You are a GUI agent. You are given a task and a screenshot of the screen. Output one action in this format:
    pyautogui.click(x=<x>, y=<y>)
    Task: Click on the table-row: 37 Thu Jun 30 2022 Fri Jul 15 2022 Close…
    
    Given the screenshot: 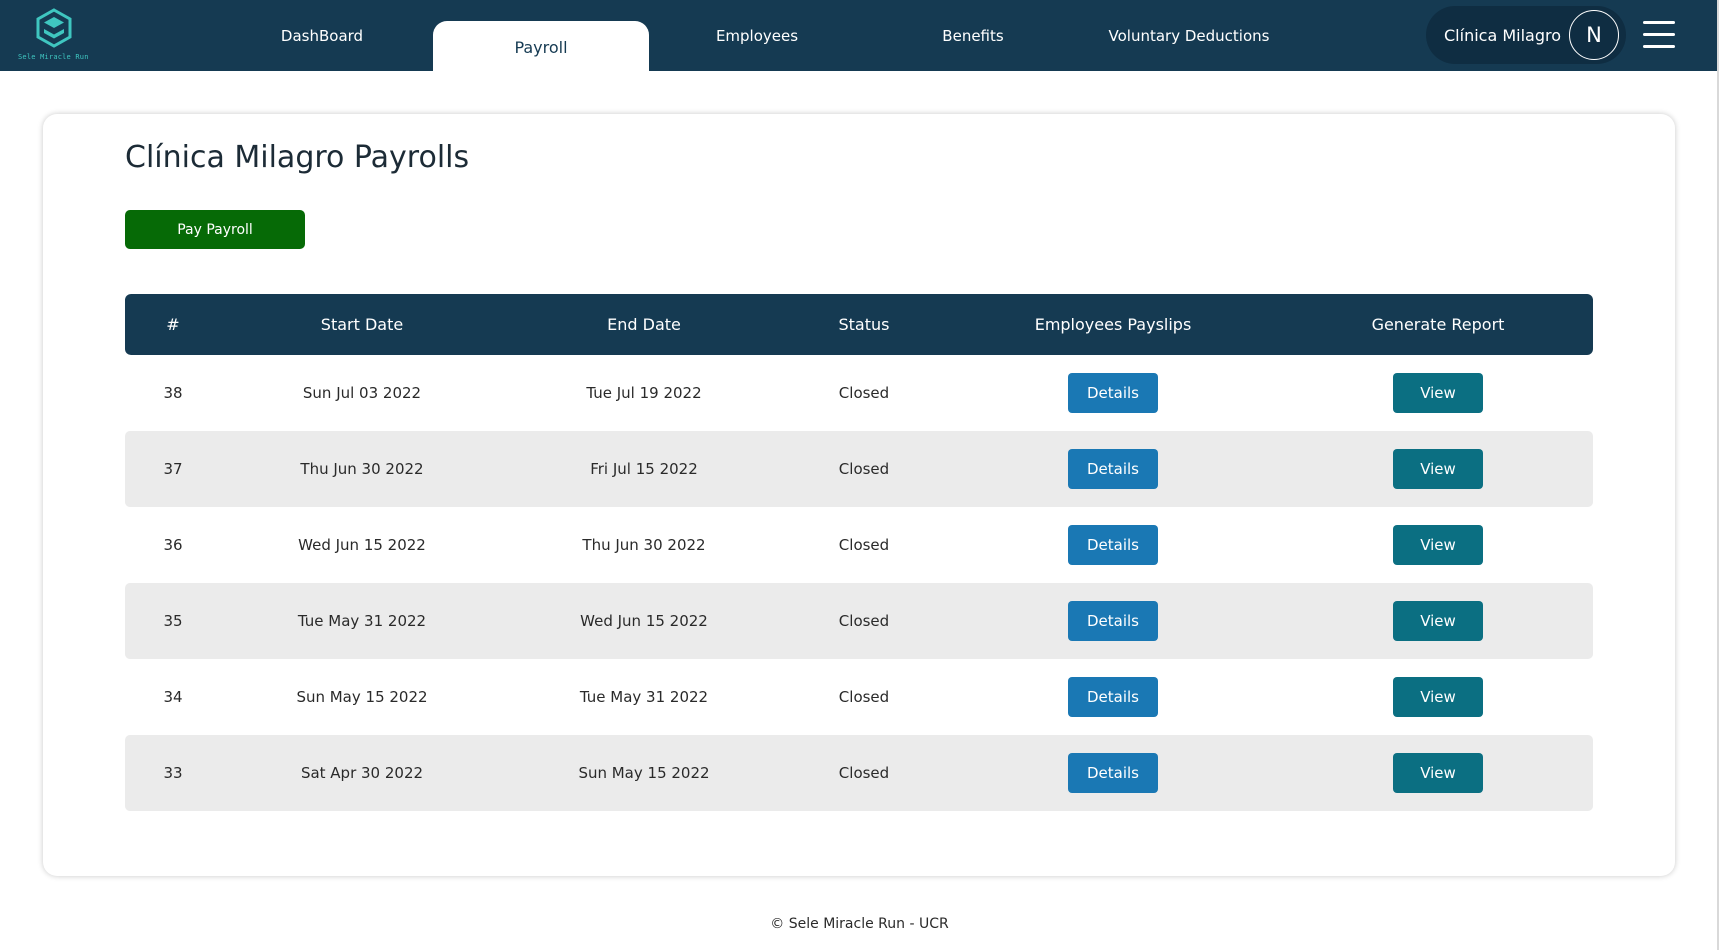 What is the action you would take?
    pyautogui.click(x=859, y=469)
    